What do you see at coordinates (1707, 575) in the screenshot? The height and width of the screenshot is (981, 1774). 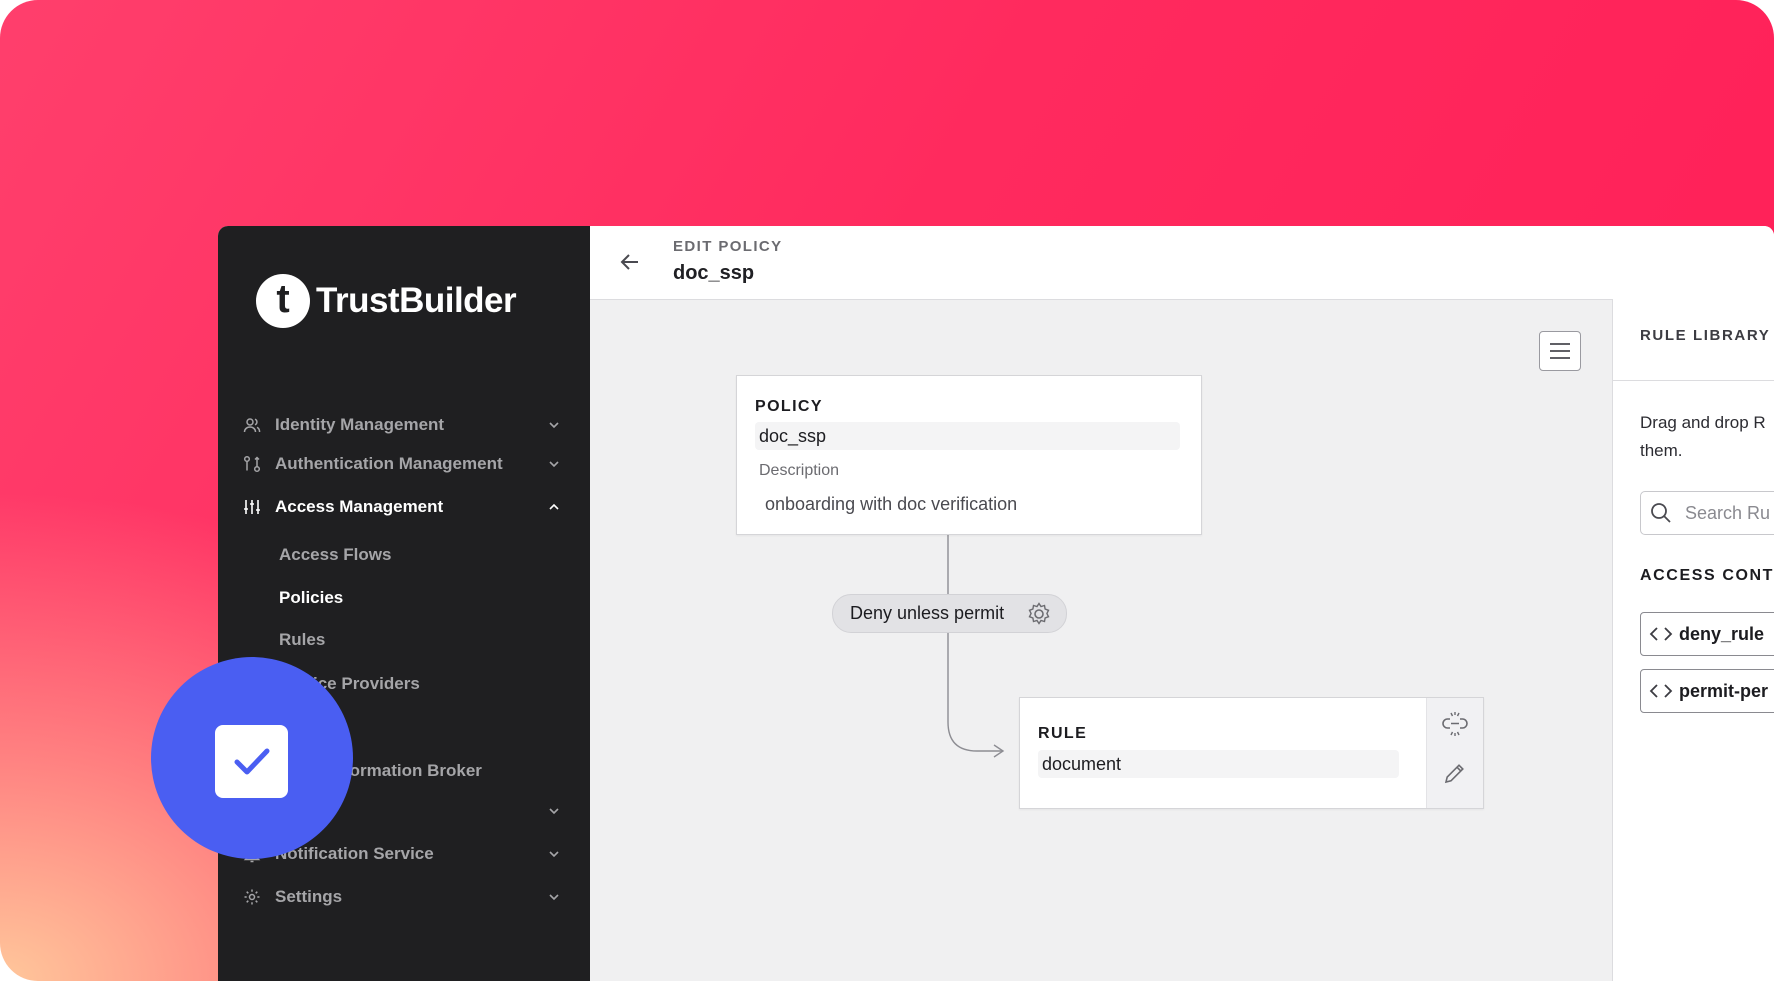 I see `rule-library-section-title: ACCESS CONT` at bounding box center [1707, 575].